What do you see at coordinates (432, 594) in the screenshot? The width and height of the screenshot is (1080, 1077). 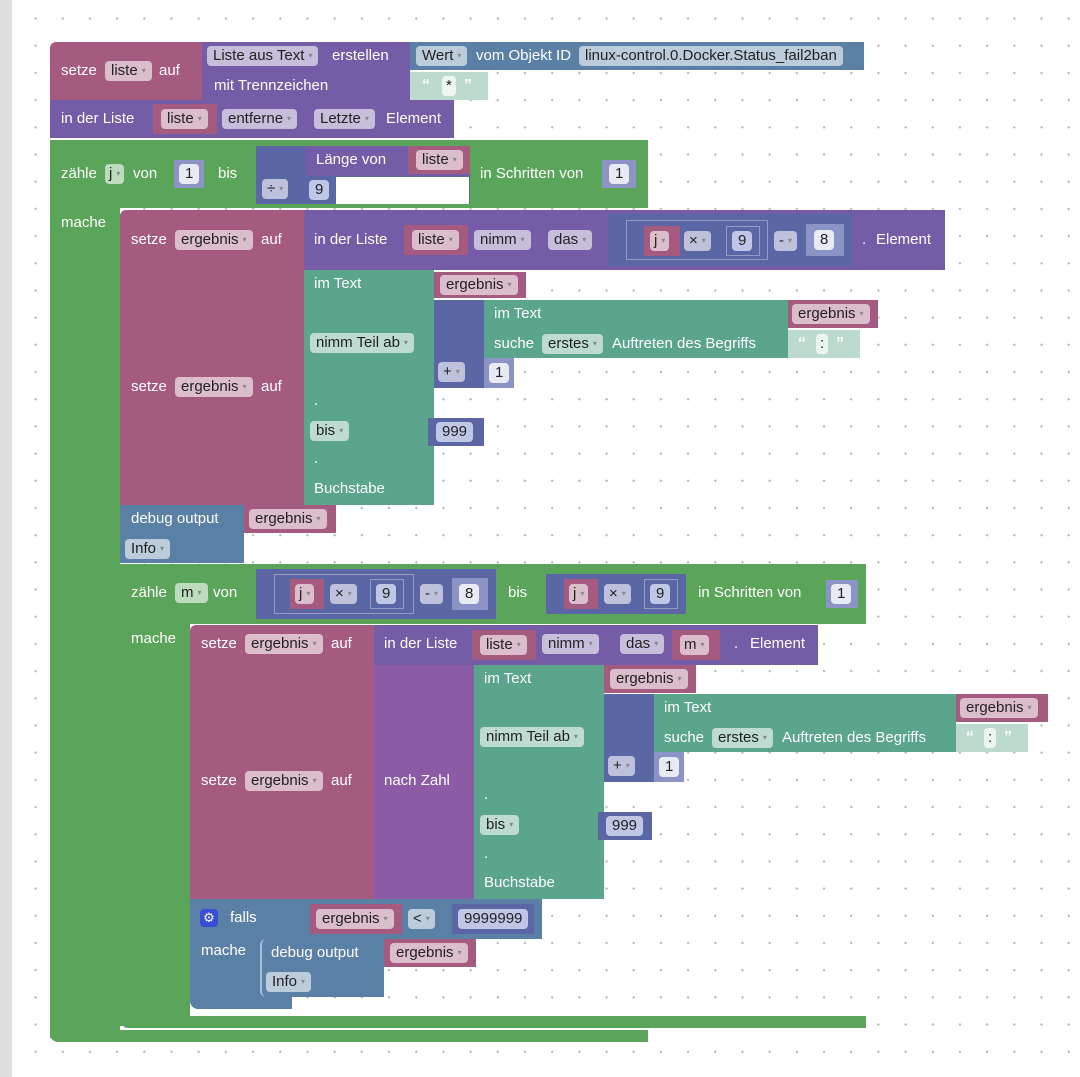 I see `math-op-dropdown: - ▾` at bounding box center [432, 594].